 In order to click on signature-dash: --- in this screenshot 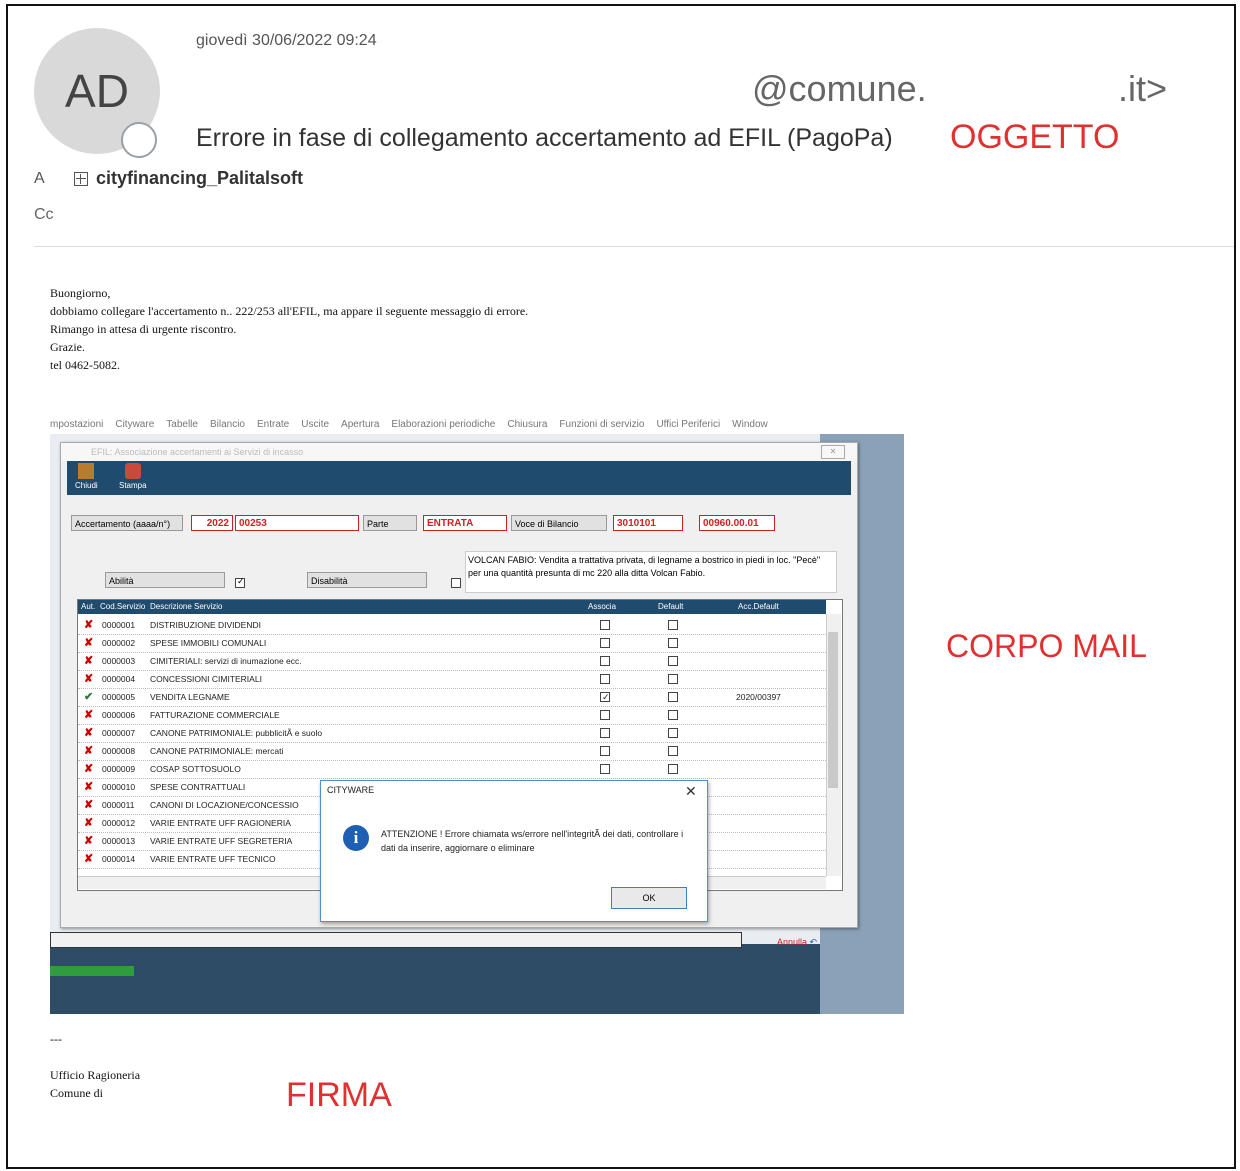, I will do `click(56, 1039)`.